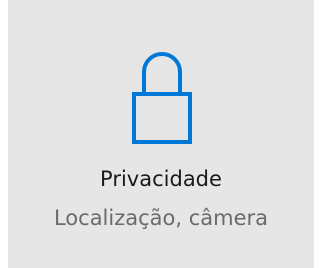 The height and width of the screenshot is (268, 322). Describe the element at coordinates (161, 179) in the screenshot. I see `tile-title: Privacidade` at that location.